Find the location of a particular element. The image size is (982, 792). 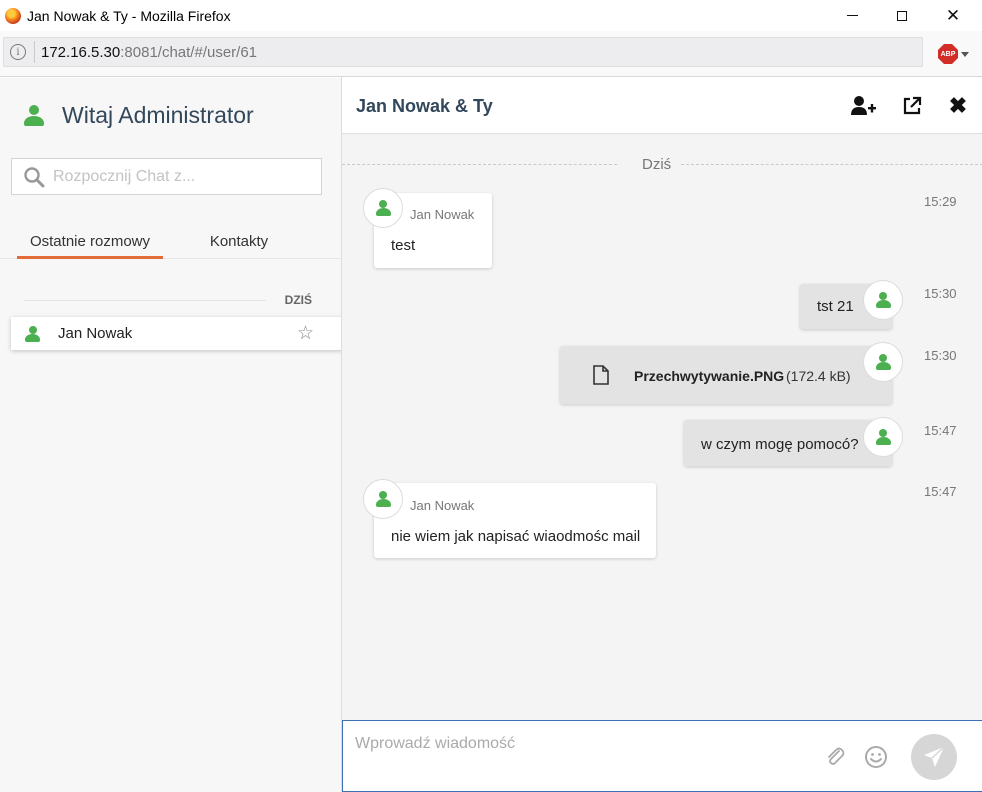

close-chat-button: ✖ is located at coordinates (958, 106).